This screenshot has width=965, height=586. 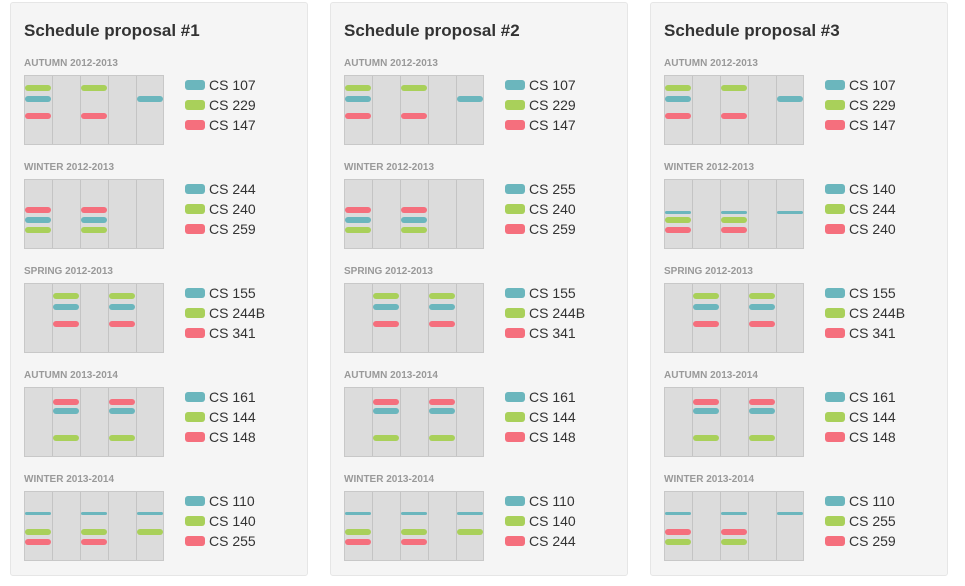 What do you see at coordinates (112, 30) in the screenshot?
I see `proposal-title: Schedule proposal #1` at bounding box center [112, 30].